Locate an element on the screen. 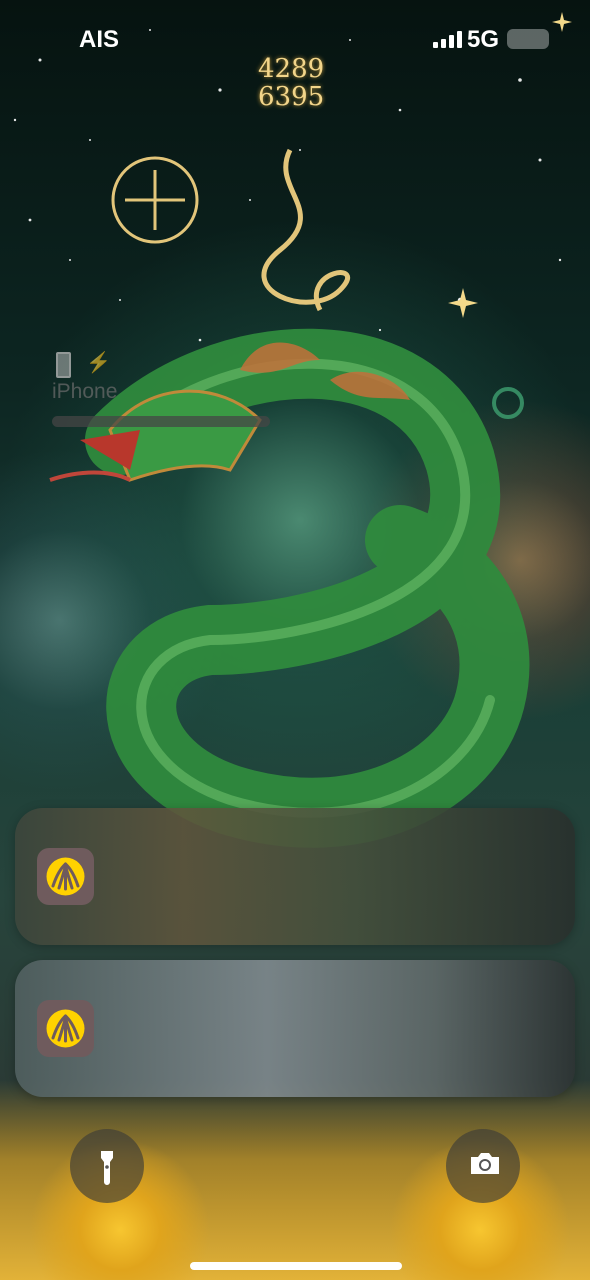  flashlight-icon is located at coordinates (107, 1168).